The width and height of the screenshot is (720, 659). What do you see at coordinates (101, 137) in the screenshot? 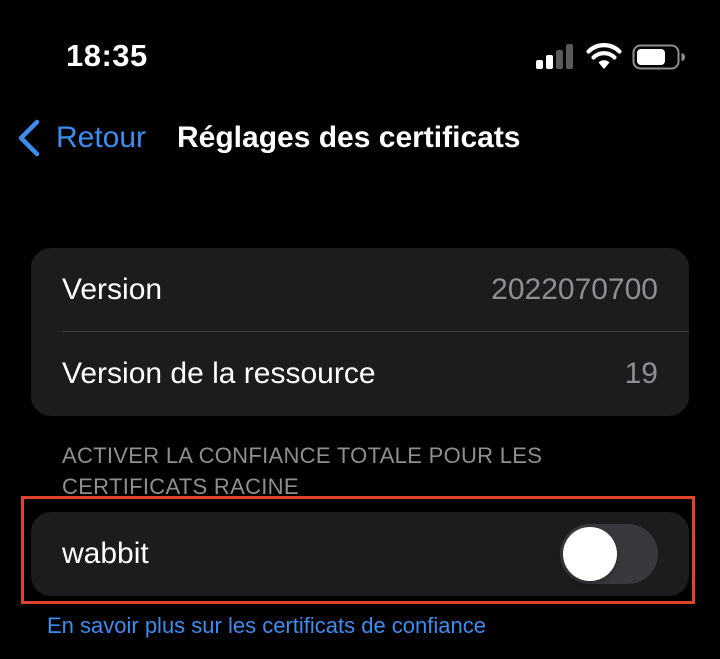
I see `back-label: Retour` at bounding box center [101, 137].